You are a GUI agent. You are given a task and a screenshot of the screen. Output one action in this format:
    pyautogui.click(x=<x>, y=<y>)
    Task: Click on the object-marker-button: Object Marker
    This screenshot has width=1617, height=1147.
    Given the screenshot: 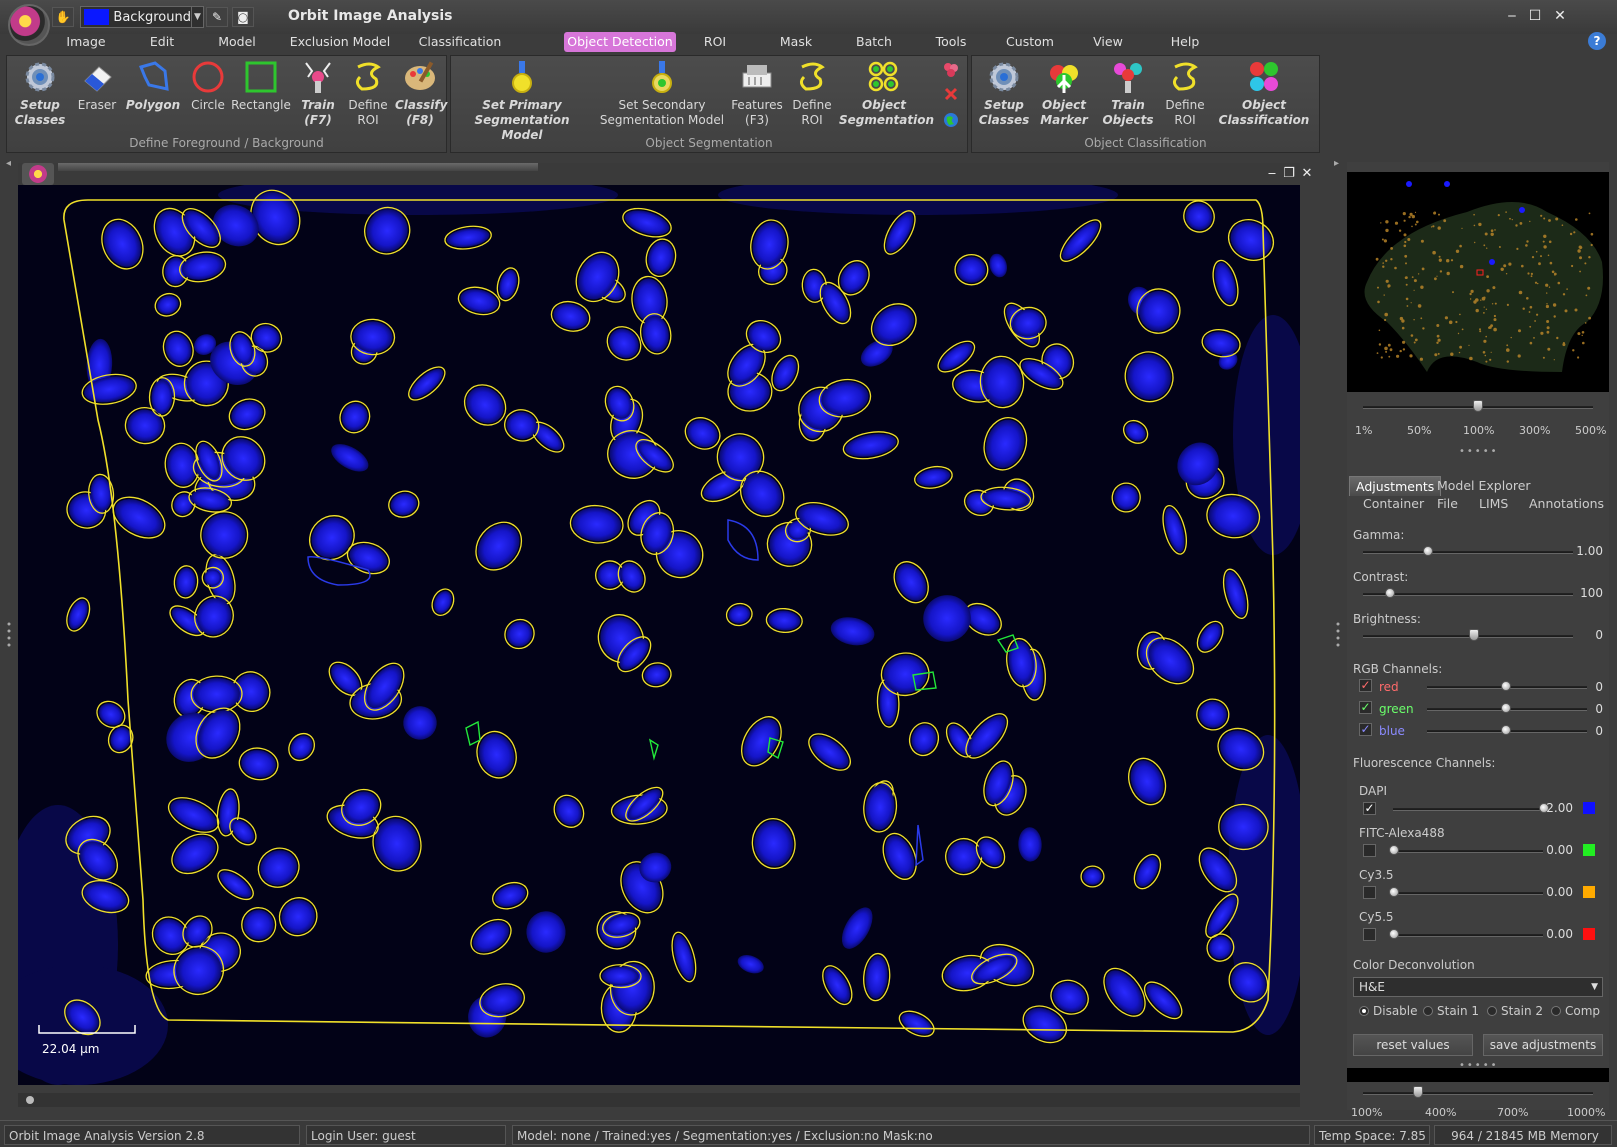 What is the action you would take?
    pyautogui.click(x=1064, y=93)
    